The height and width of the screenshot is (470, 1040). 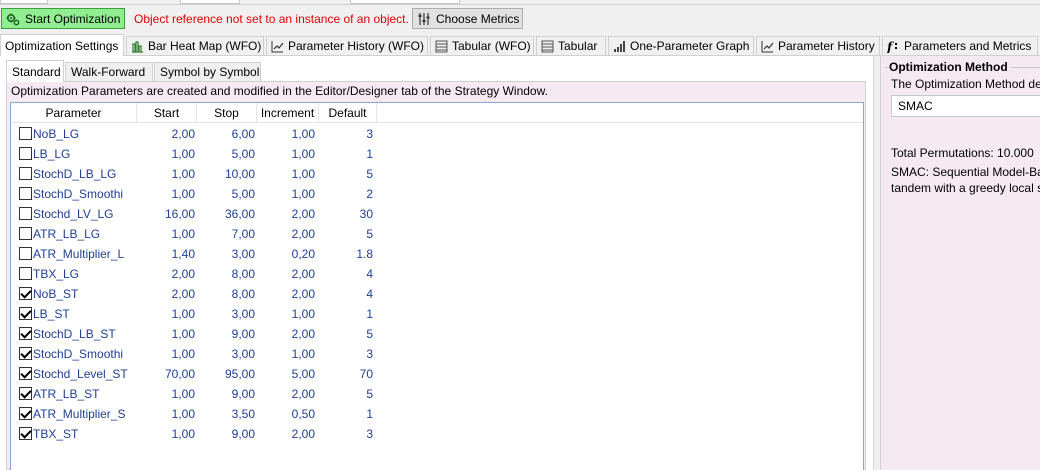 I want to click on column-header-parameter: Parameter, so click(x=74, y=113).